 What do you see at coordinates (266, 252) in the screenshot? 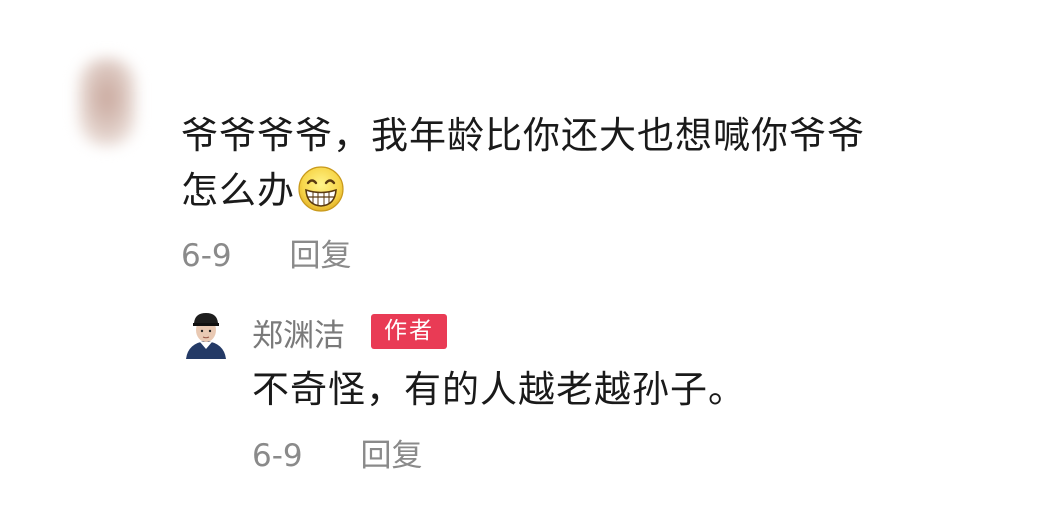
I see `comment-meta: 6-9 回复` at bounding box center [266, 252].